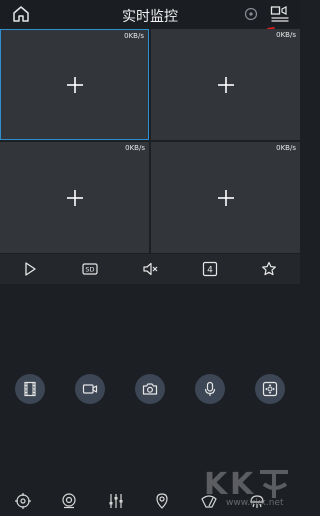 The width and height of the screenshot is (320, 516). Describe the element at coordinates (269, 269) in the screenshot. I see `favorite-star-icon` at that location.